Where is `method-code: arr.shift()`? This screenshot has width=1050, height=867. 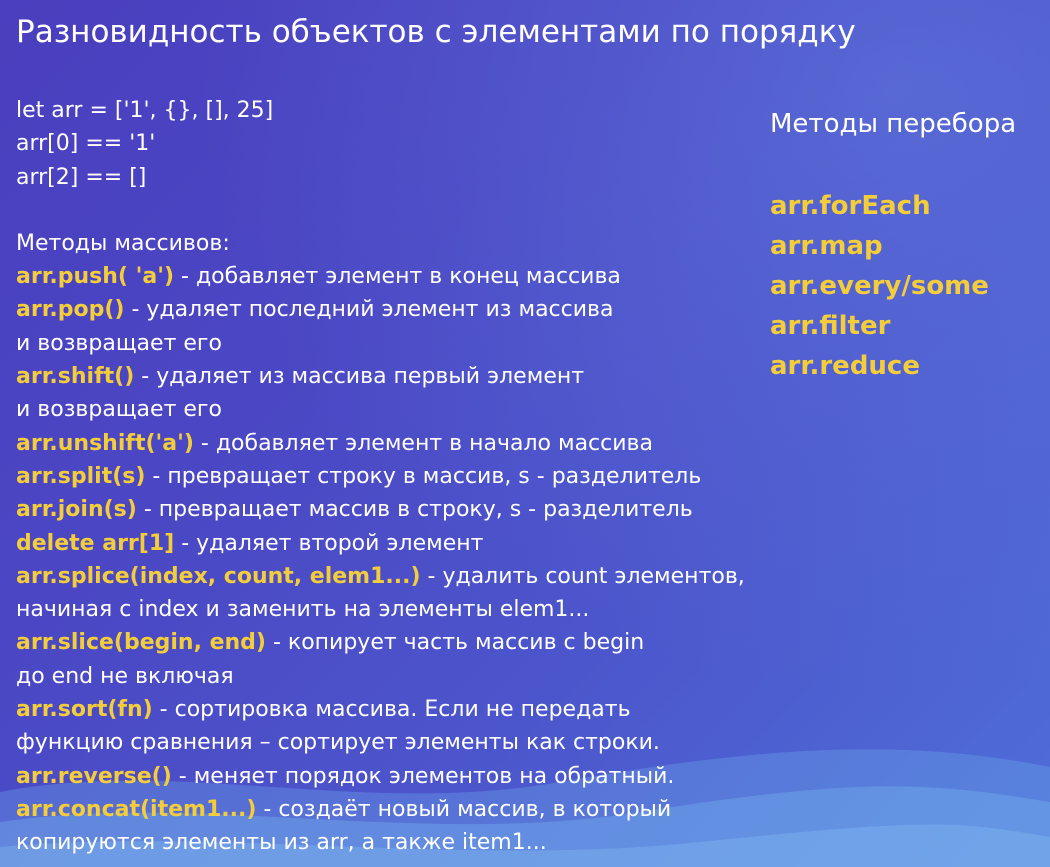
method-code: arr.shift() is located at coordinates (75, 377).